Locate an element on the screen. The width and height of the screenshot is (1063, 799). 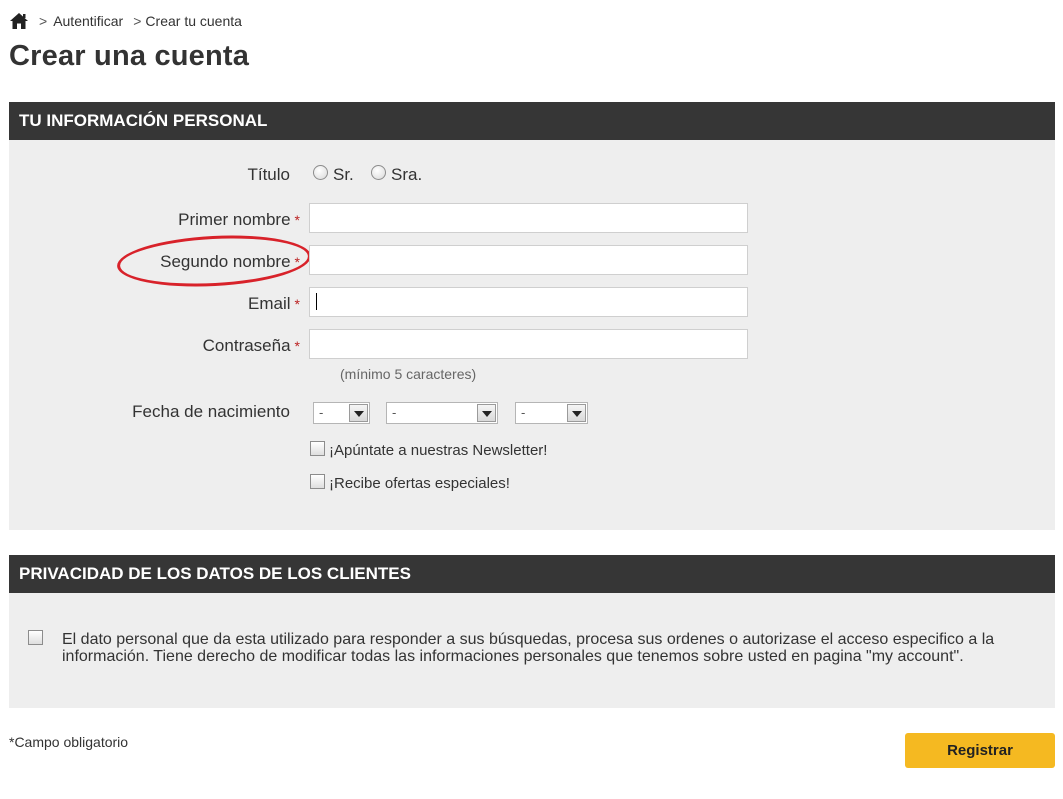
title-label: Título is located at coordinates (268, 174).